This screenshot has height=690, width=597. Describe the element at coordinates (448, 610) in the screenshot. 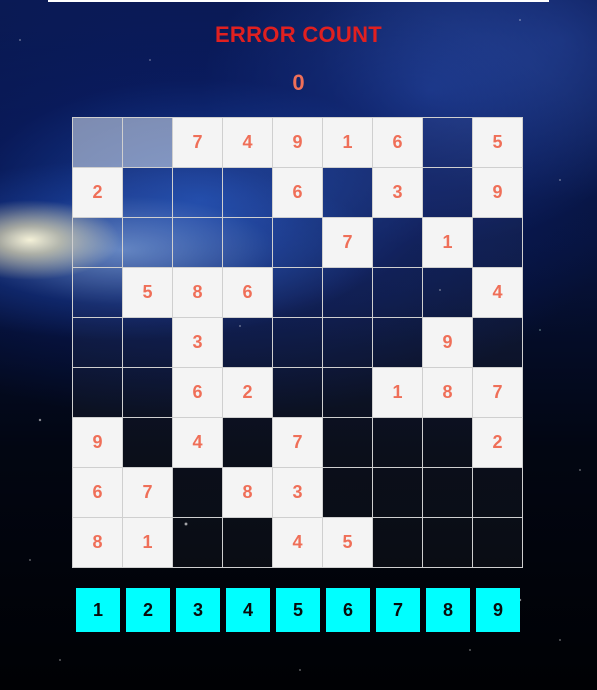

I see `number-button-8: 8` at that location.